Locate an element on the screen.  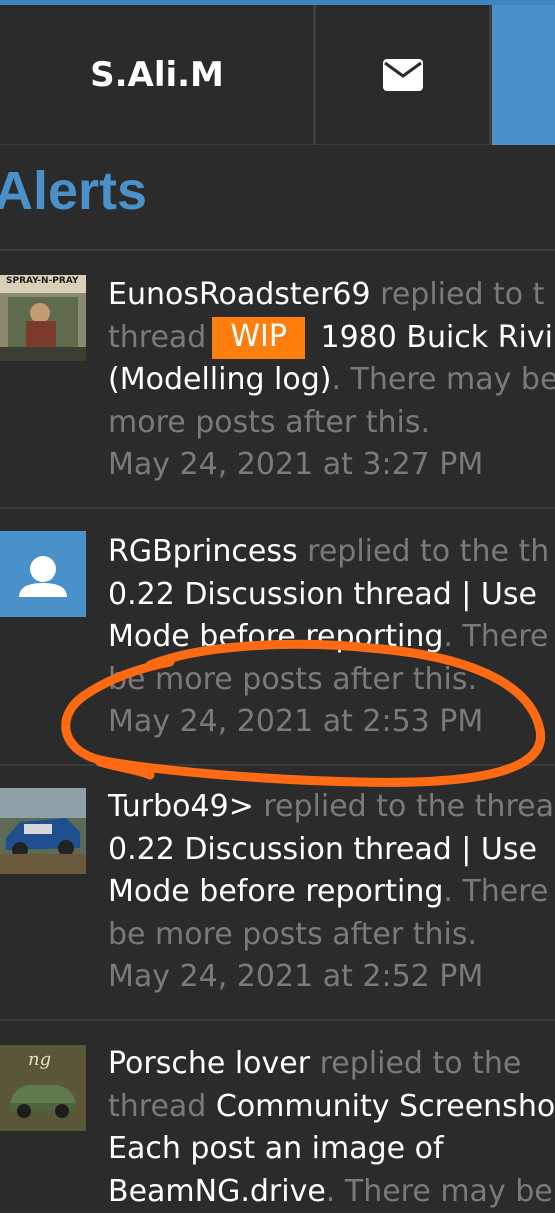
tab-user-account: S.Ali.M is located at coordinates (157, 75).